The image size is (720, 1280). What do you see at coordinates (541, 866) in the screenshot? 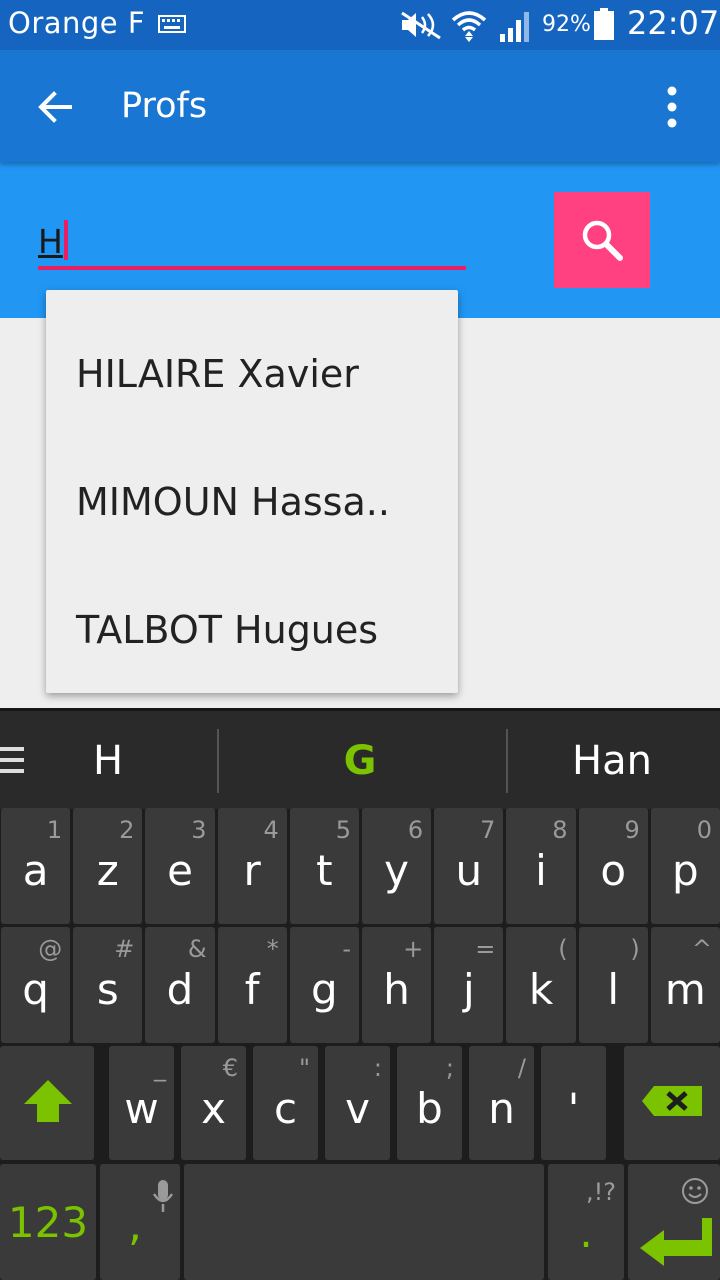
I see `key-i: 8i` at bounding box center [541, 866].